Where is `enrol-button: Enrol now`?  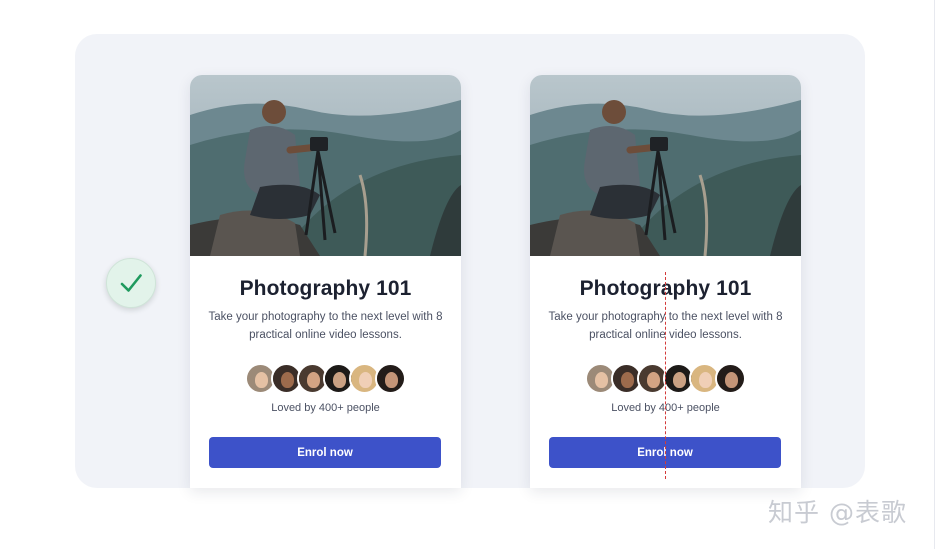
enrol-button: Enrol now is located at coordinates (325, 452).